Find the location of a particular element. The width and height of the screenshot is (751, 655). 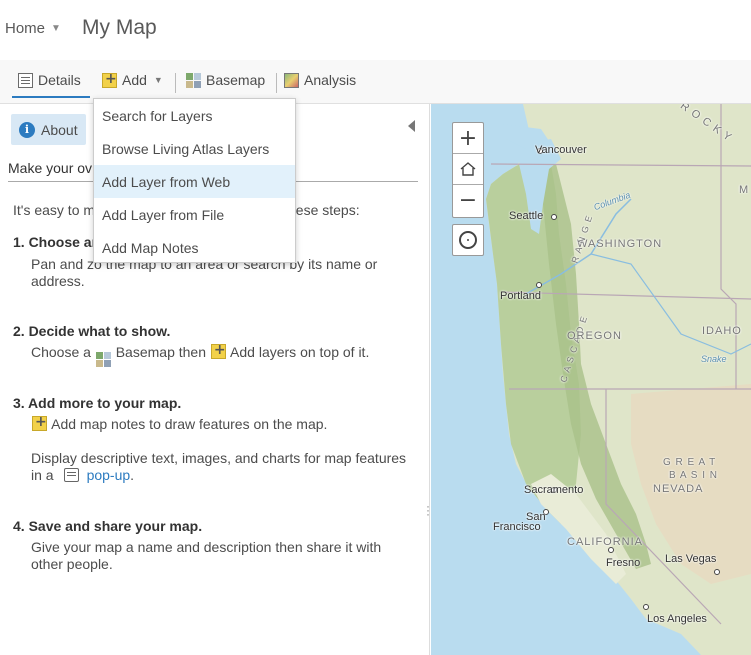

map-label-nevada: NEVADA is located at coordinates (678, 489).